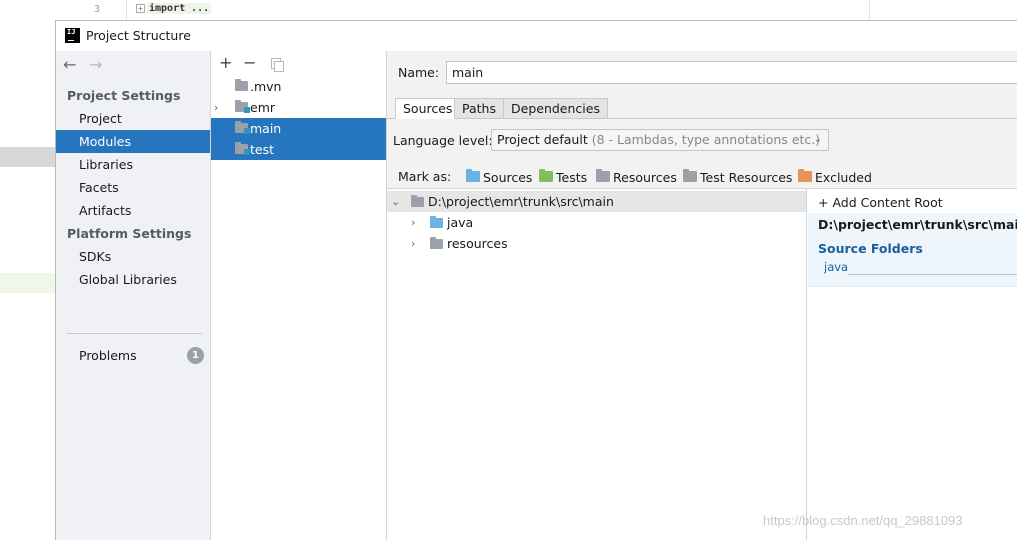 This screenshot has width=1017, height=540. What do you see at coordinates (133, 210) in the screenshot?
I see `sidebar-item-artifacts: Artifacts` at bounding box center [133, 210].